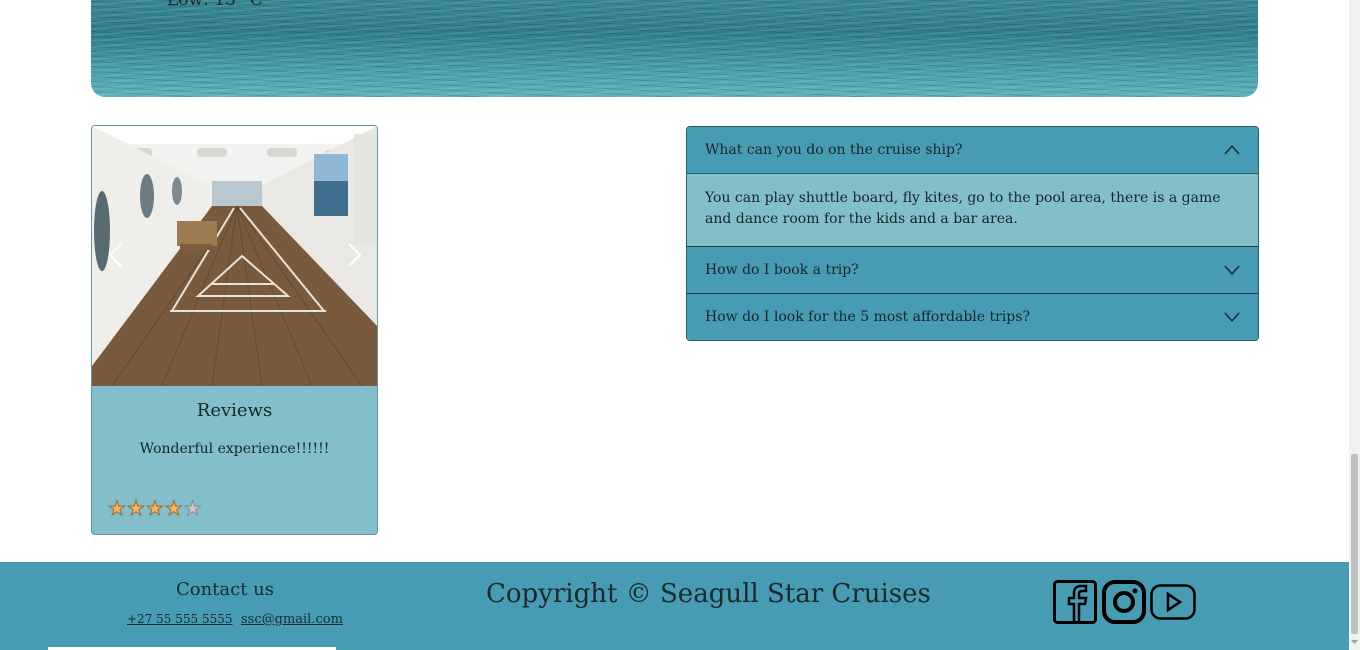 The height and width of the screenshot is (650, 1360). What do you see at coordinates (1354, 642) in the screenshot?
I see `scroll-down-icon` at bounding box center [1354, 642].